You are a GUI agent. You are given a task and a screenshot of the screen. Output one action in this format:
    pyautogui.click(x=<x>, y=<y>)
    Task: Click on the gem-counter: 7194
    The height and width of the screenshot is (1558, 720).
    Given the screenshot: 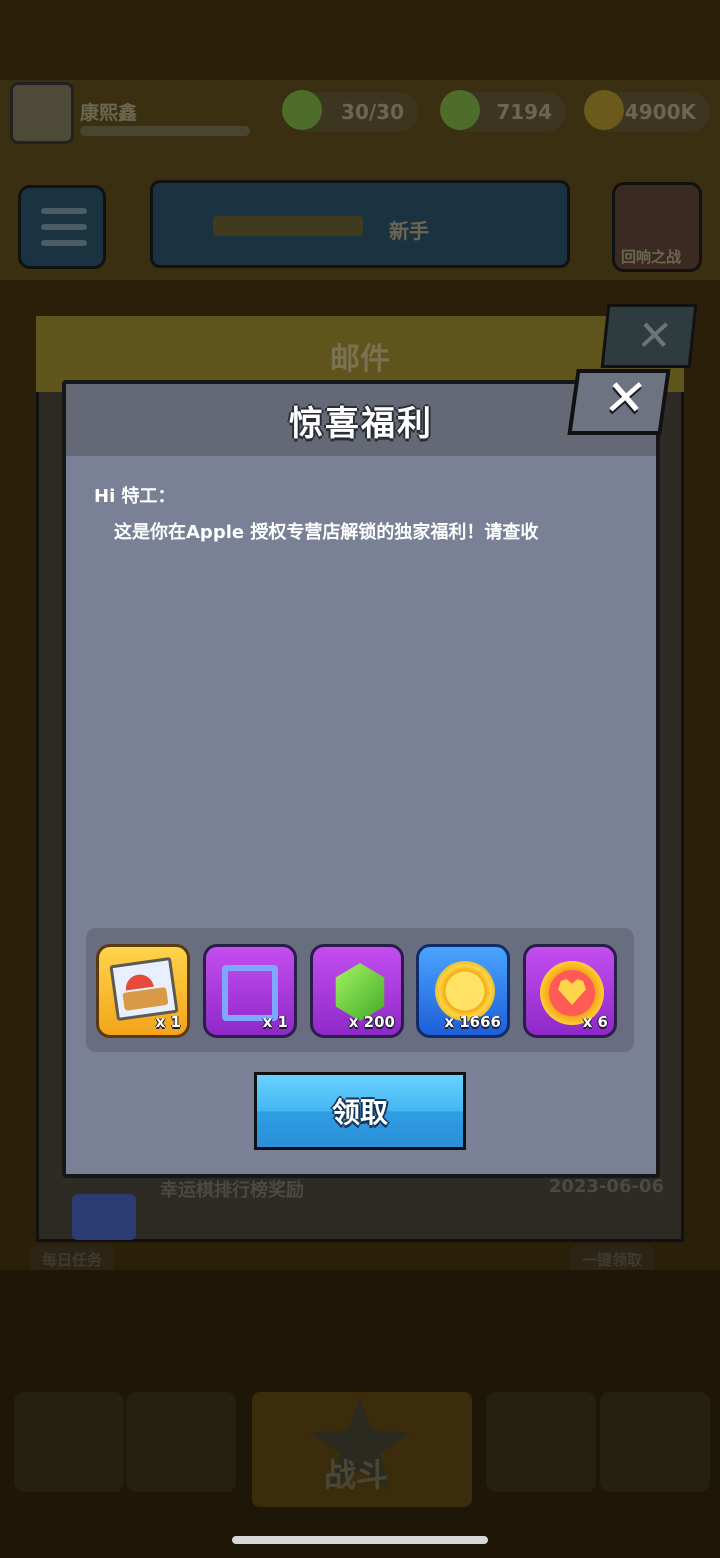 What is the action you would take?
    pyautogui.click(x=503, y=111)
    